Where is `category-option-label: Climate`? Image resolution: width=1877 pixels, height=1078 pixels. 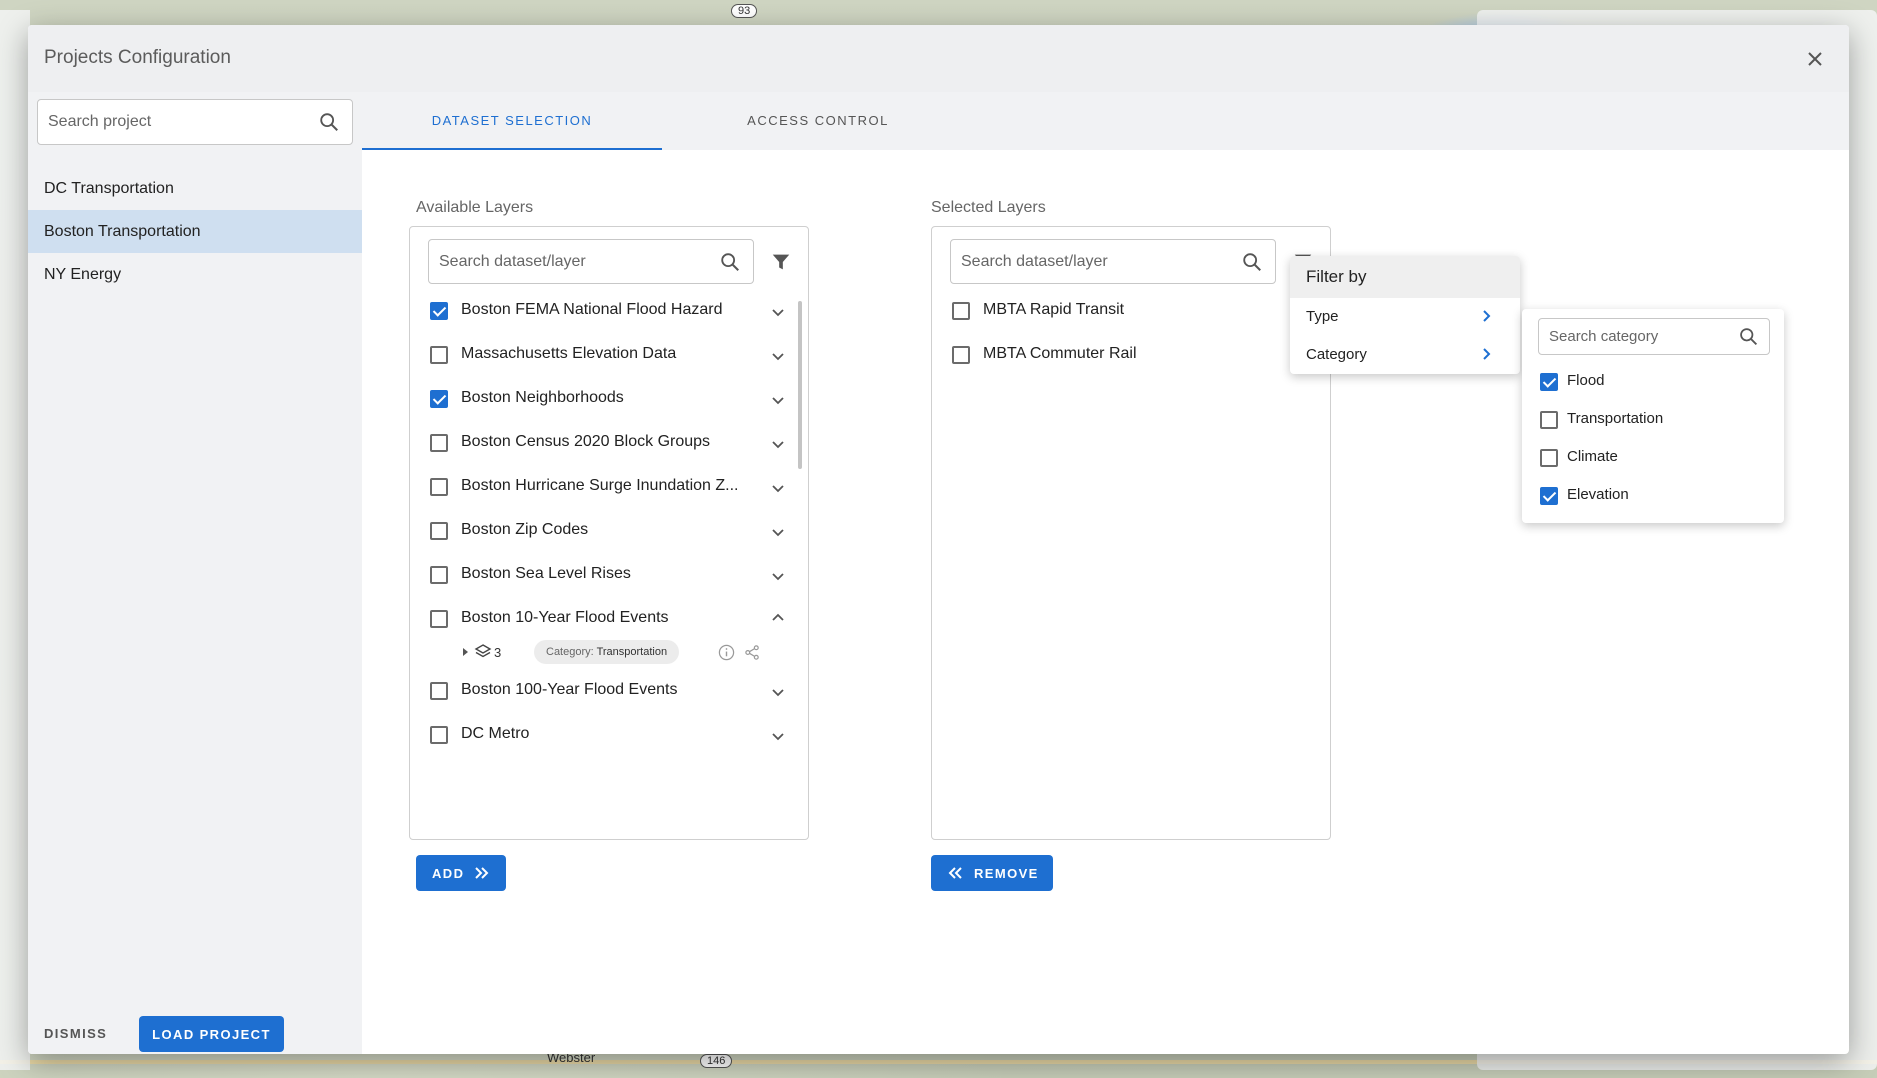
category-option-label: Climate is located at coordinates (1592, 456).